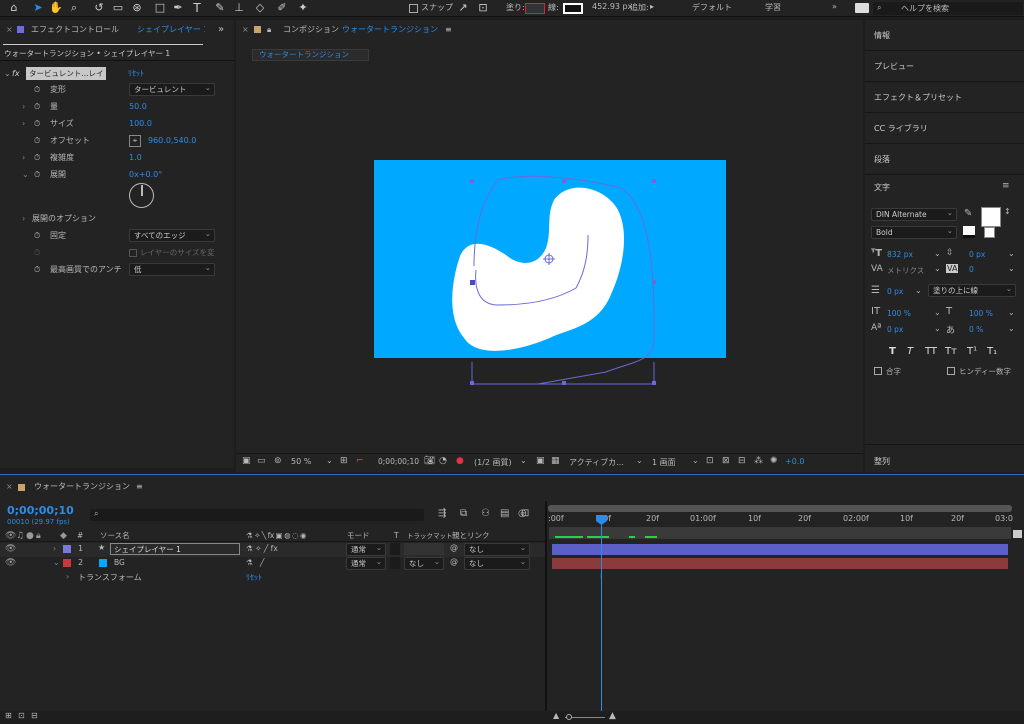 Image resolution: width=1024 pixels, height=724 pixels. Describe the element at coordinates (172, 269) in the screenshot. I see `antialias-dropdown: 低` at that location.